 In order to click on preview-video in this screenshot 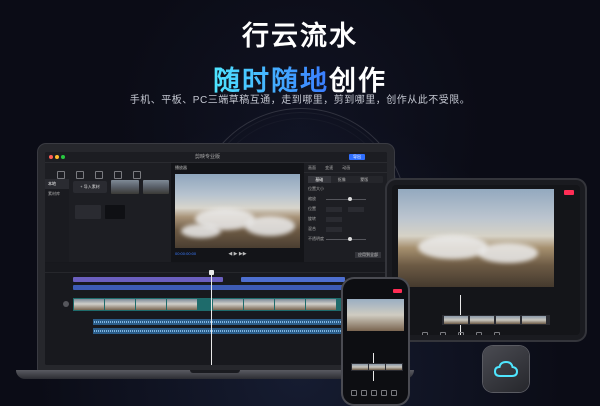, I will do `click(237, 211)`.